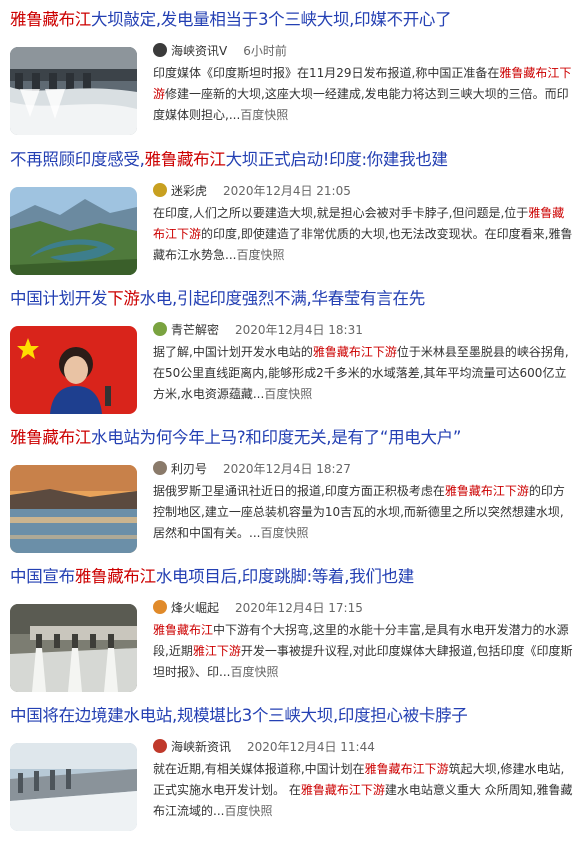 This screenshot has height=843, width=587. I want to click on source-date: 2020年12月4日 11:44, so click(311, 747).